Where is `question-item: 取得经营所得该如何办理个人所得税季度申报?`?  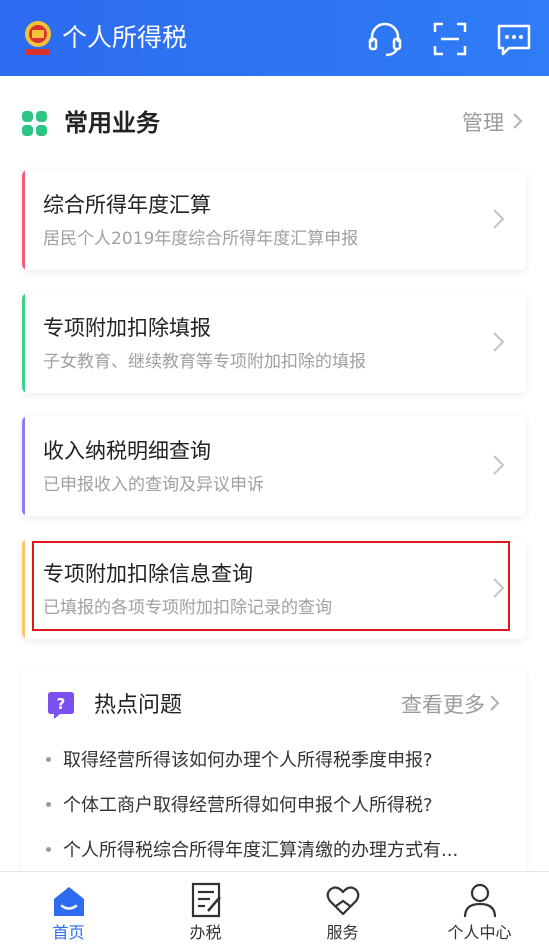 question-item: 取得经营所得该如何办理个人所得税季度申报? is located at coordinates (239, 761).